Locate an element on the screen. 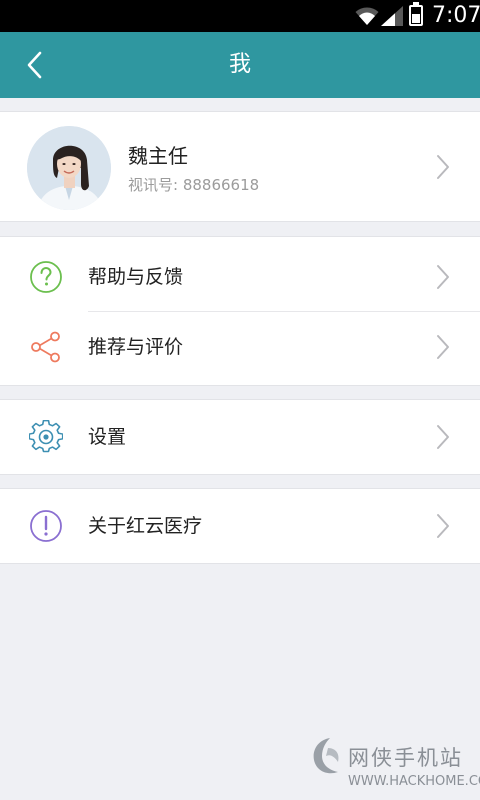  title-bar: 我 is located at coordinates (240, 65).